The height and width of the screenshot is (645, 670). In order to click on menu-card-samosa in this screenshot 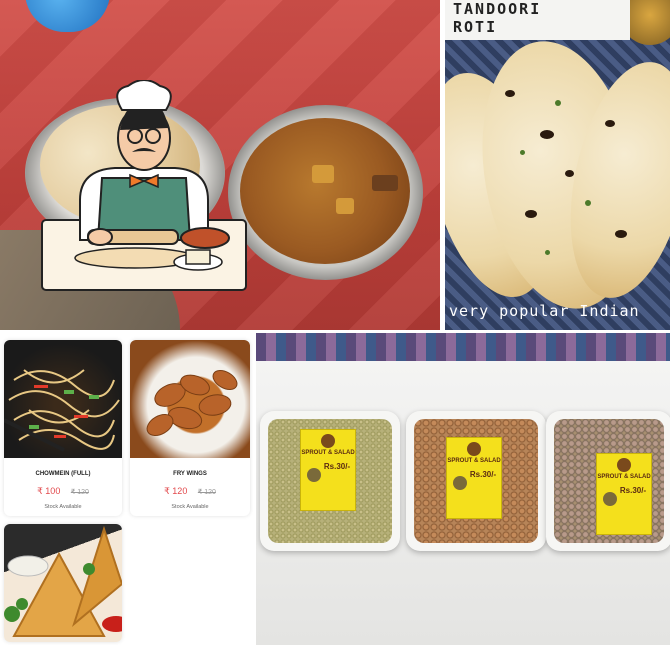, I will do `click(63, 583)`.